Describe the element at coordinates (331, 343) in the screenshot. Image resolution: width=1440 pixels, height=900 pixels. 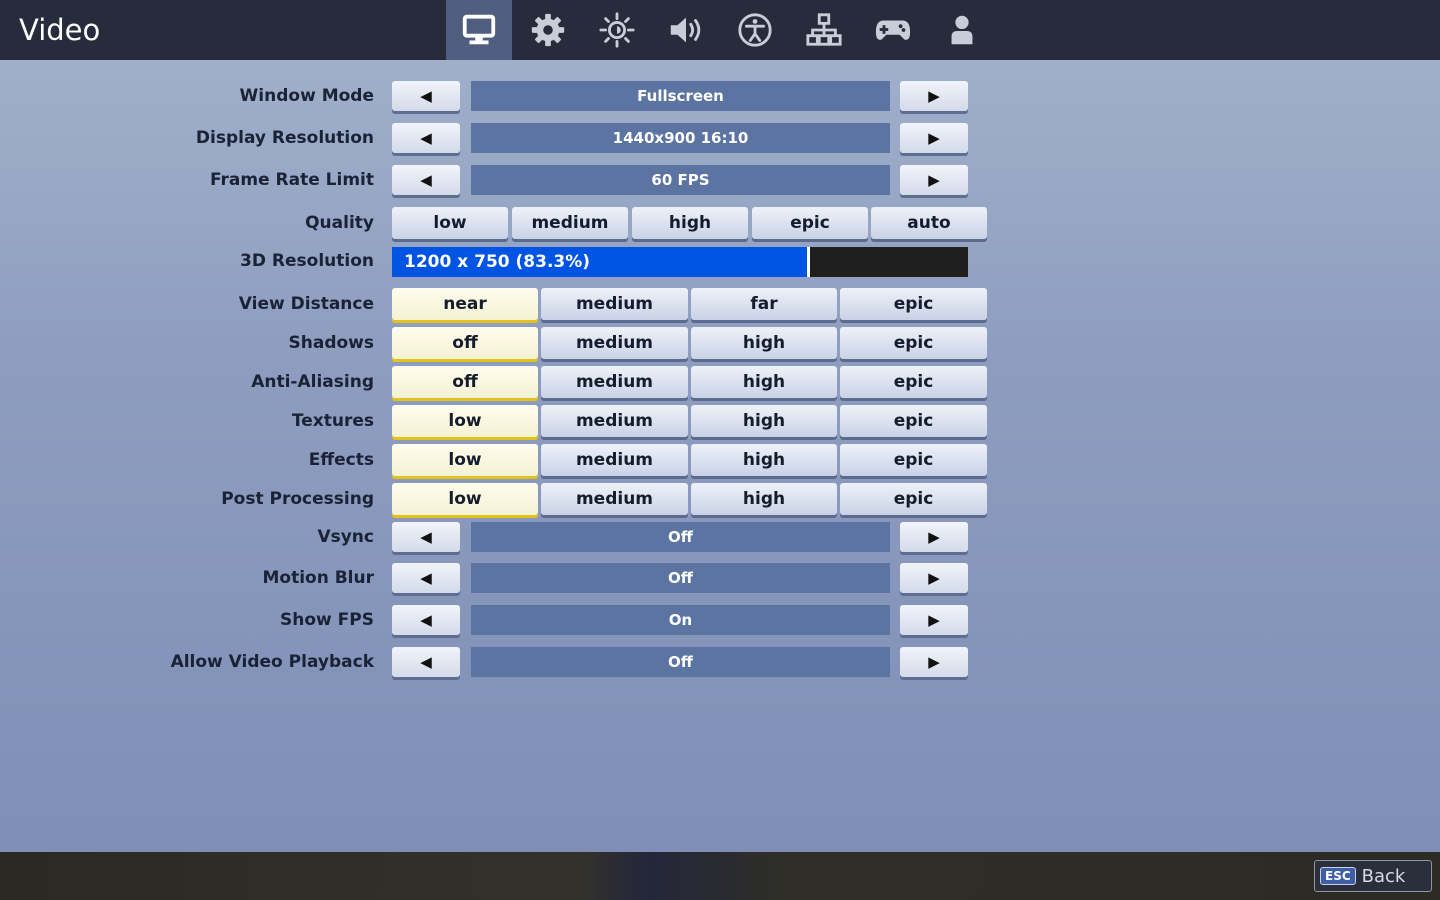
I see `shadows-label: Shadows` at that location.